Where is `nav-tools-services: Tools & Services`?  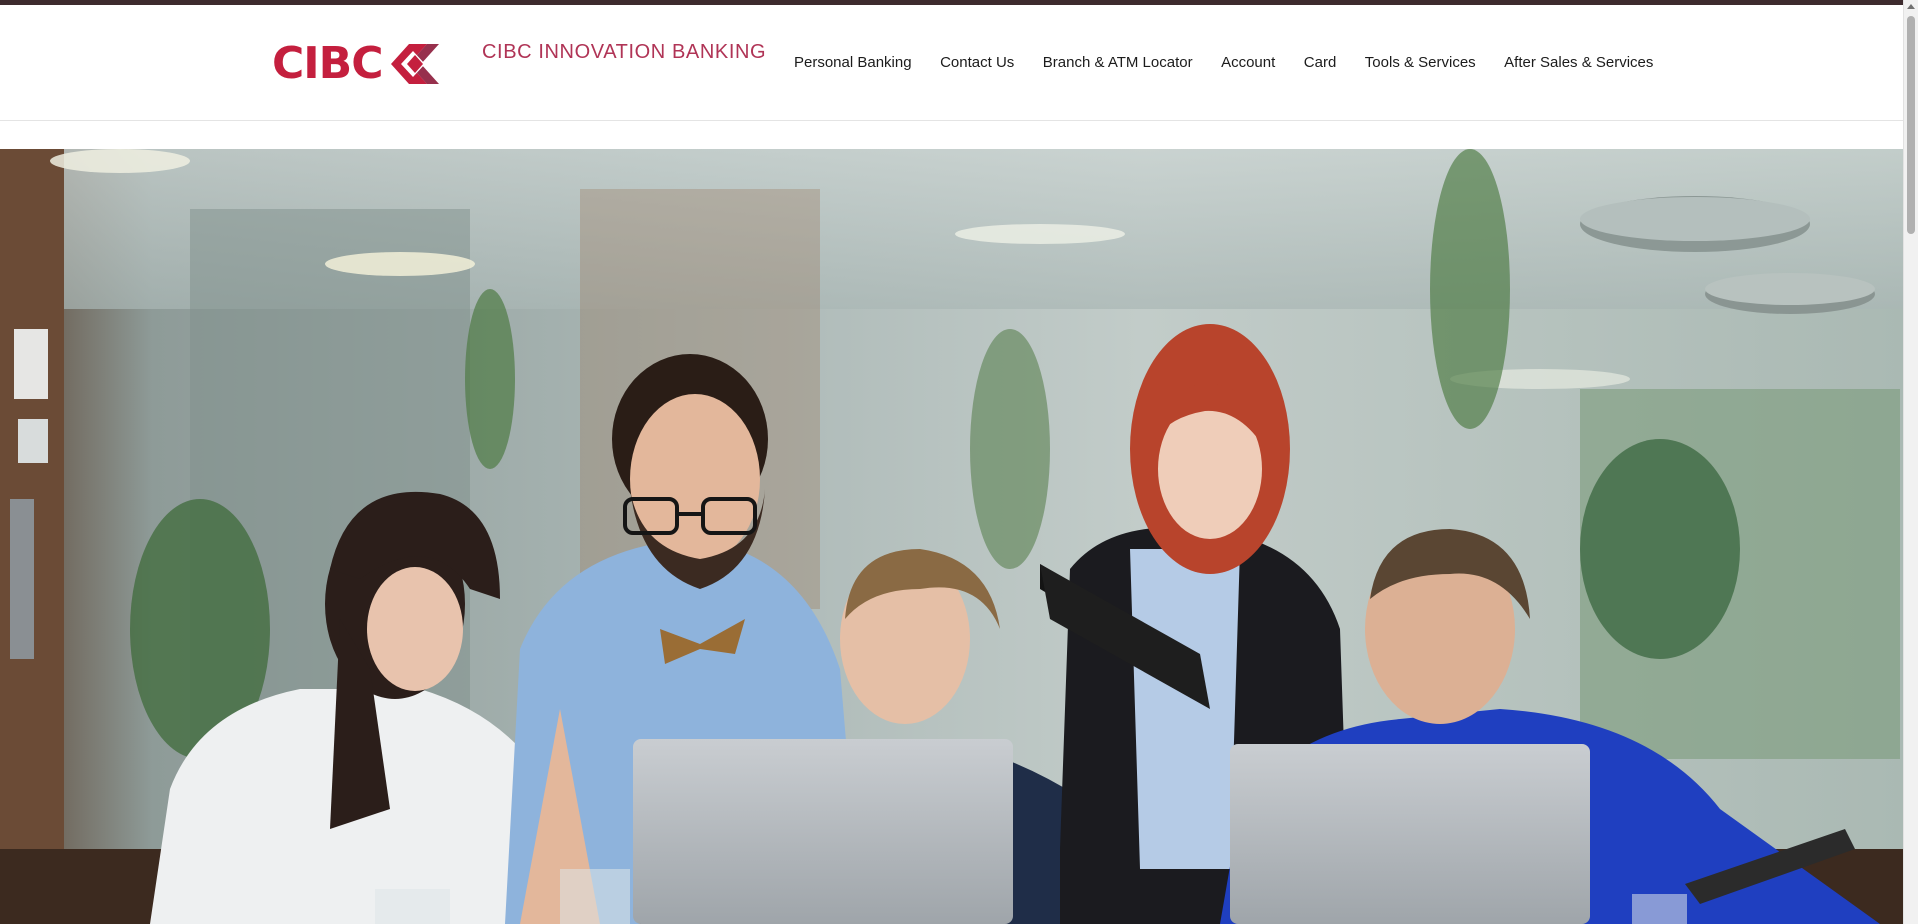 nav-tools-services: Tools & Services is located at coordinates (1420, 63).